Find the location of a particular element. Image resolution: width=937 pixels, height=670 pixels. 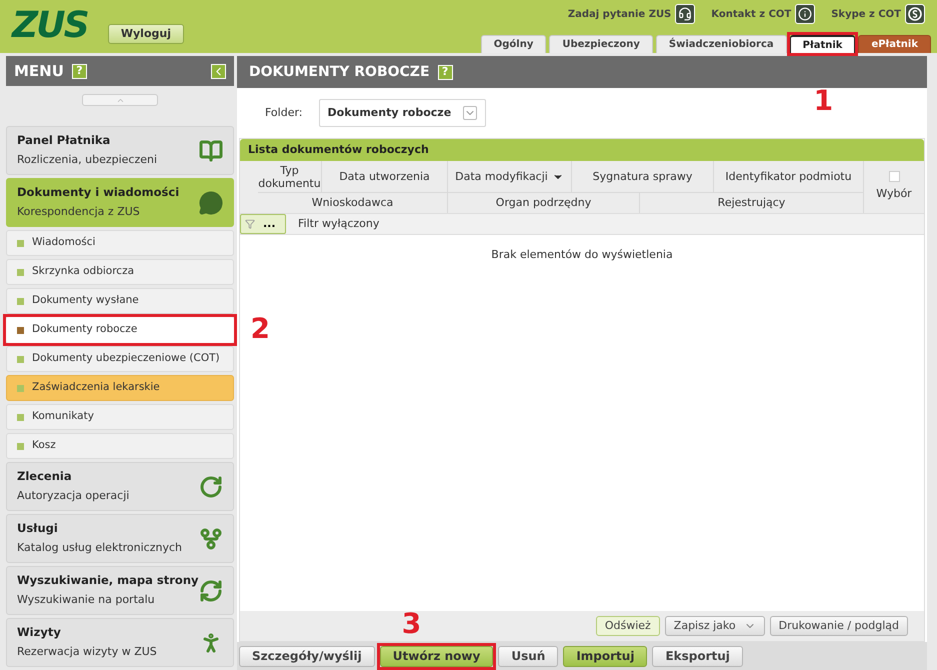

dropdown-caret-icon is located at coordinates (470, 113).